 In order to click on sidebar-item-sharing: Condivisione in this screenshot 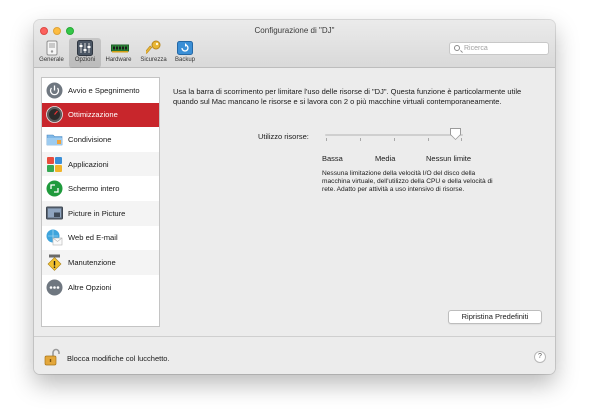, I will do `click(100, 139)`.